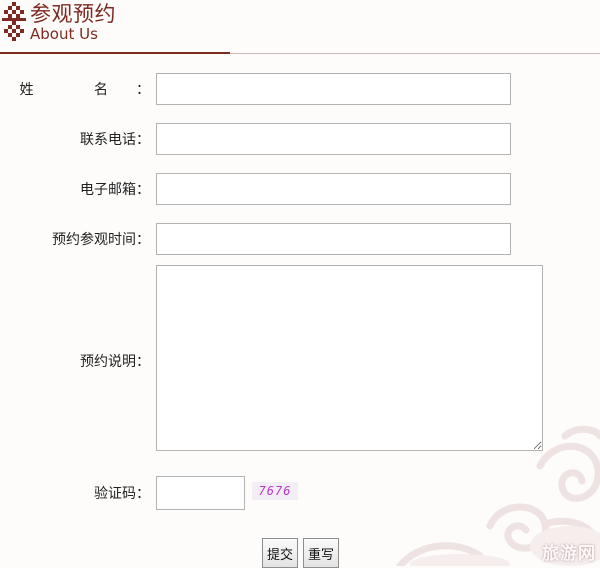 This screenshot has width=600, height=568. What do you see at coordinates (569, 554) in the screenshot?
I see `site-watermark: 旅游网` at bounding box center [569, 554].